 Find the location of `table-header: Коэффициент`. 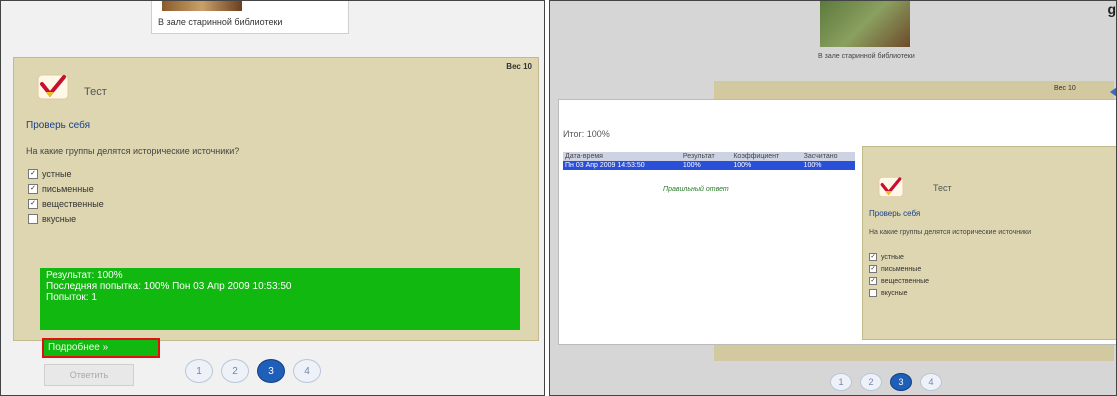

table-header: Коэффициент is located at coordinates (766, 156).